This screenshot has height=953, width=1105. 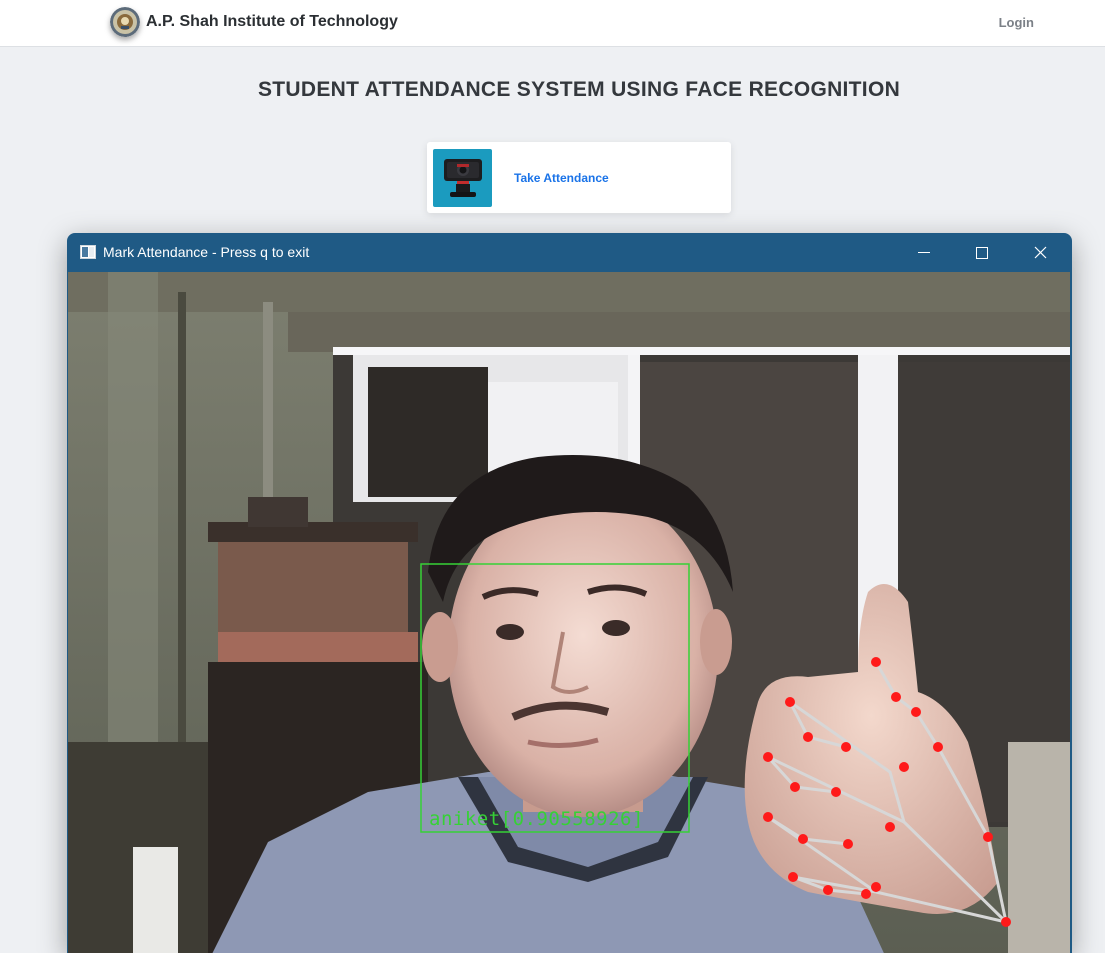 What do you see at coordinates (1016, 22) in the screenshot?
I see `login-link: Login` at bounding box center [1016, 22].